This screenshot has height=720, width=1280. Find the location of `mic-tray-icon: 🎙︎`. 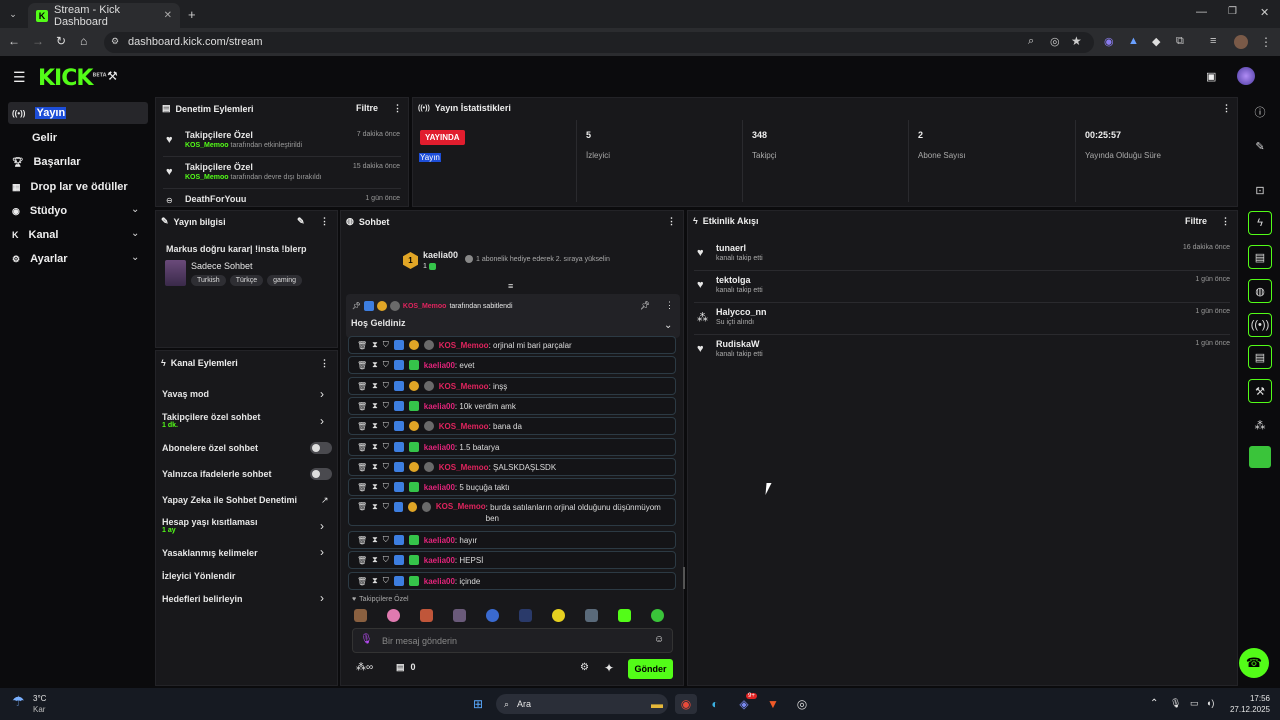

mic-tray-icon: 🎙︎ is located at coordinates (1175, 703).